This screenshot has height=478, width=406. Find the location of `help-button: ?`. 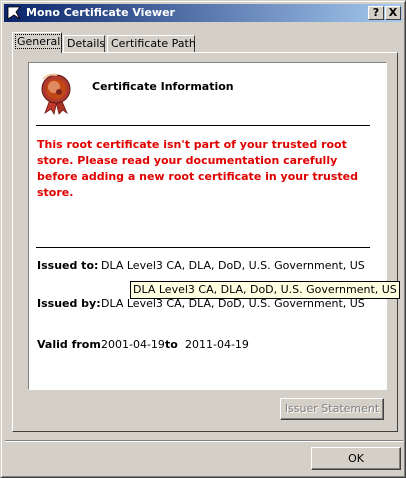

help-button: ? is located at coordinates (376, 13).